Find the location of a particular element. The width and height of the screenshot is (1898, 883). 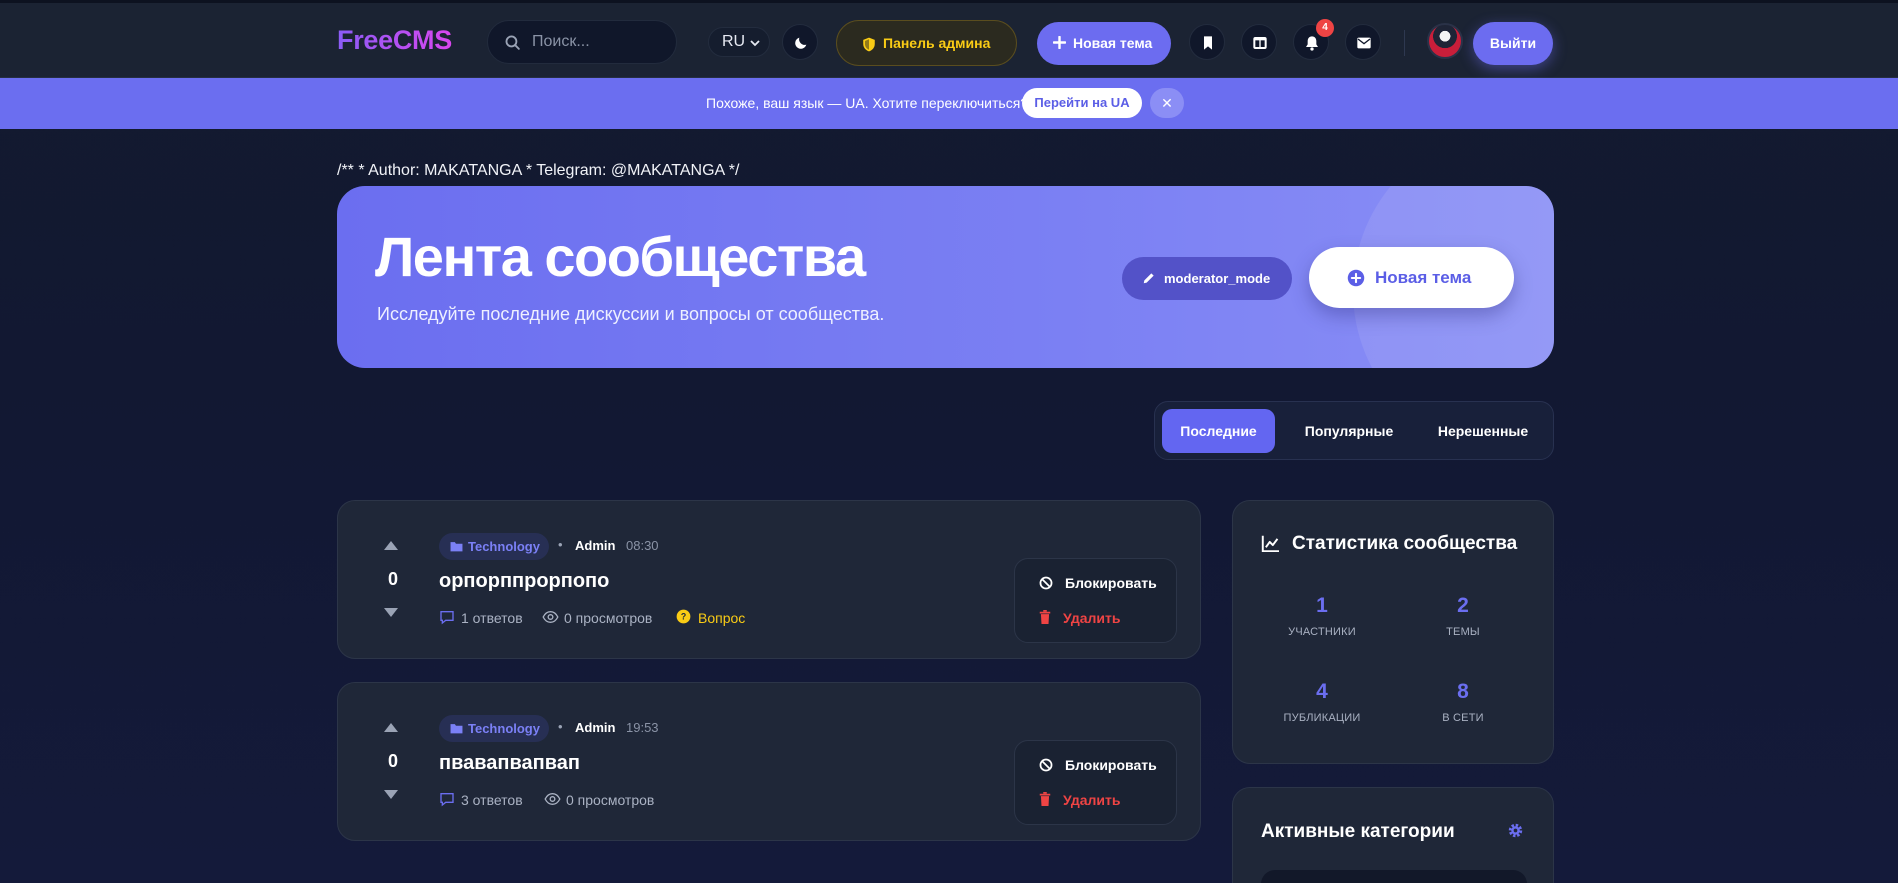

shield-icon is located at coordinates (869, 44).